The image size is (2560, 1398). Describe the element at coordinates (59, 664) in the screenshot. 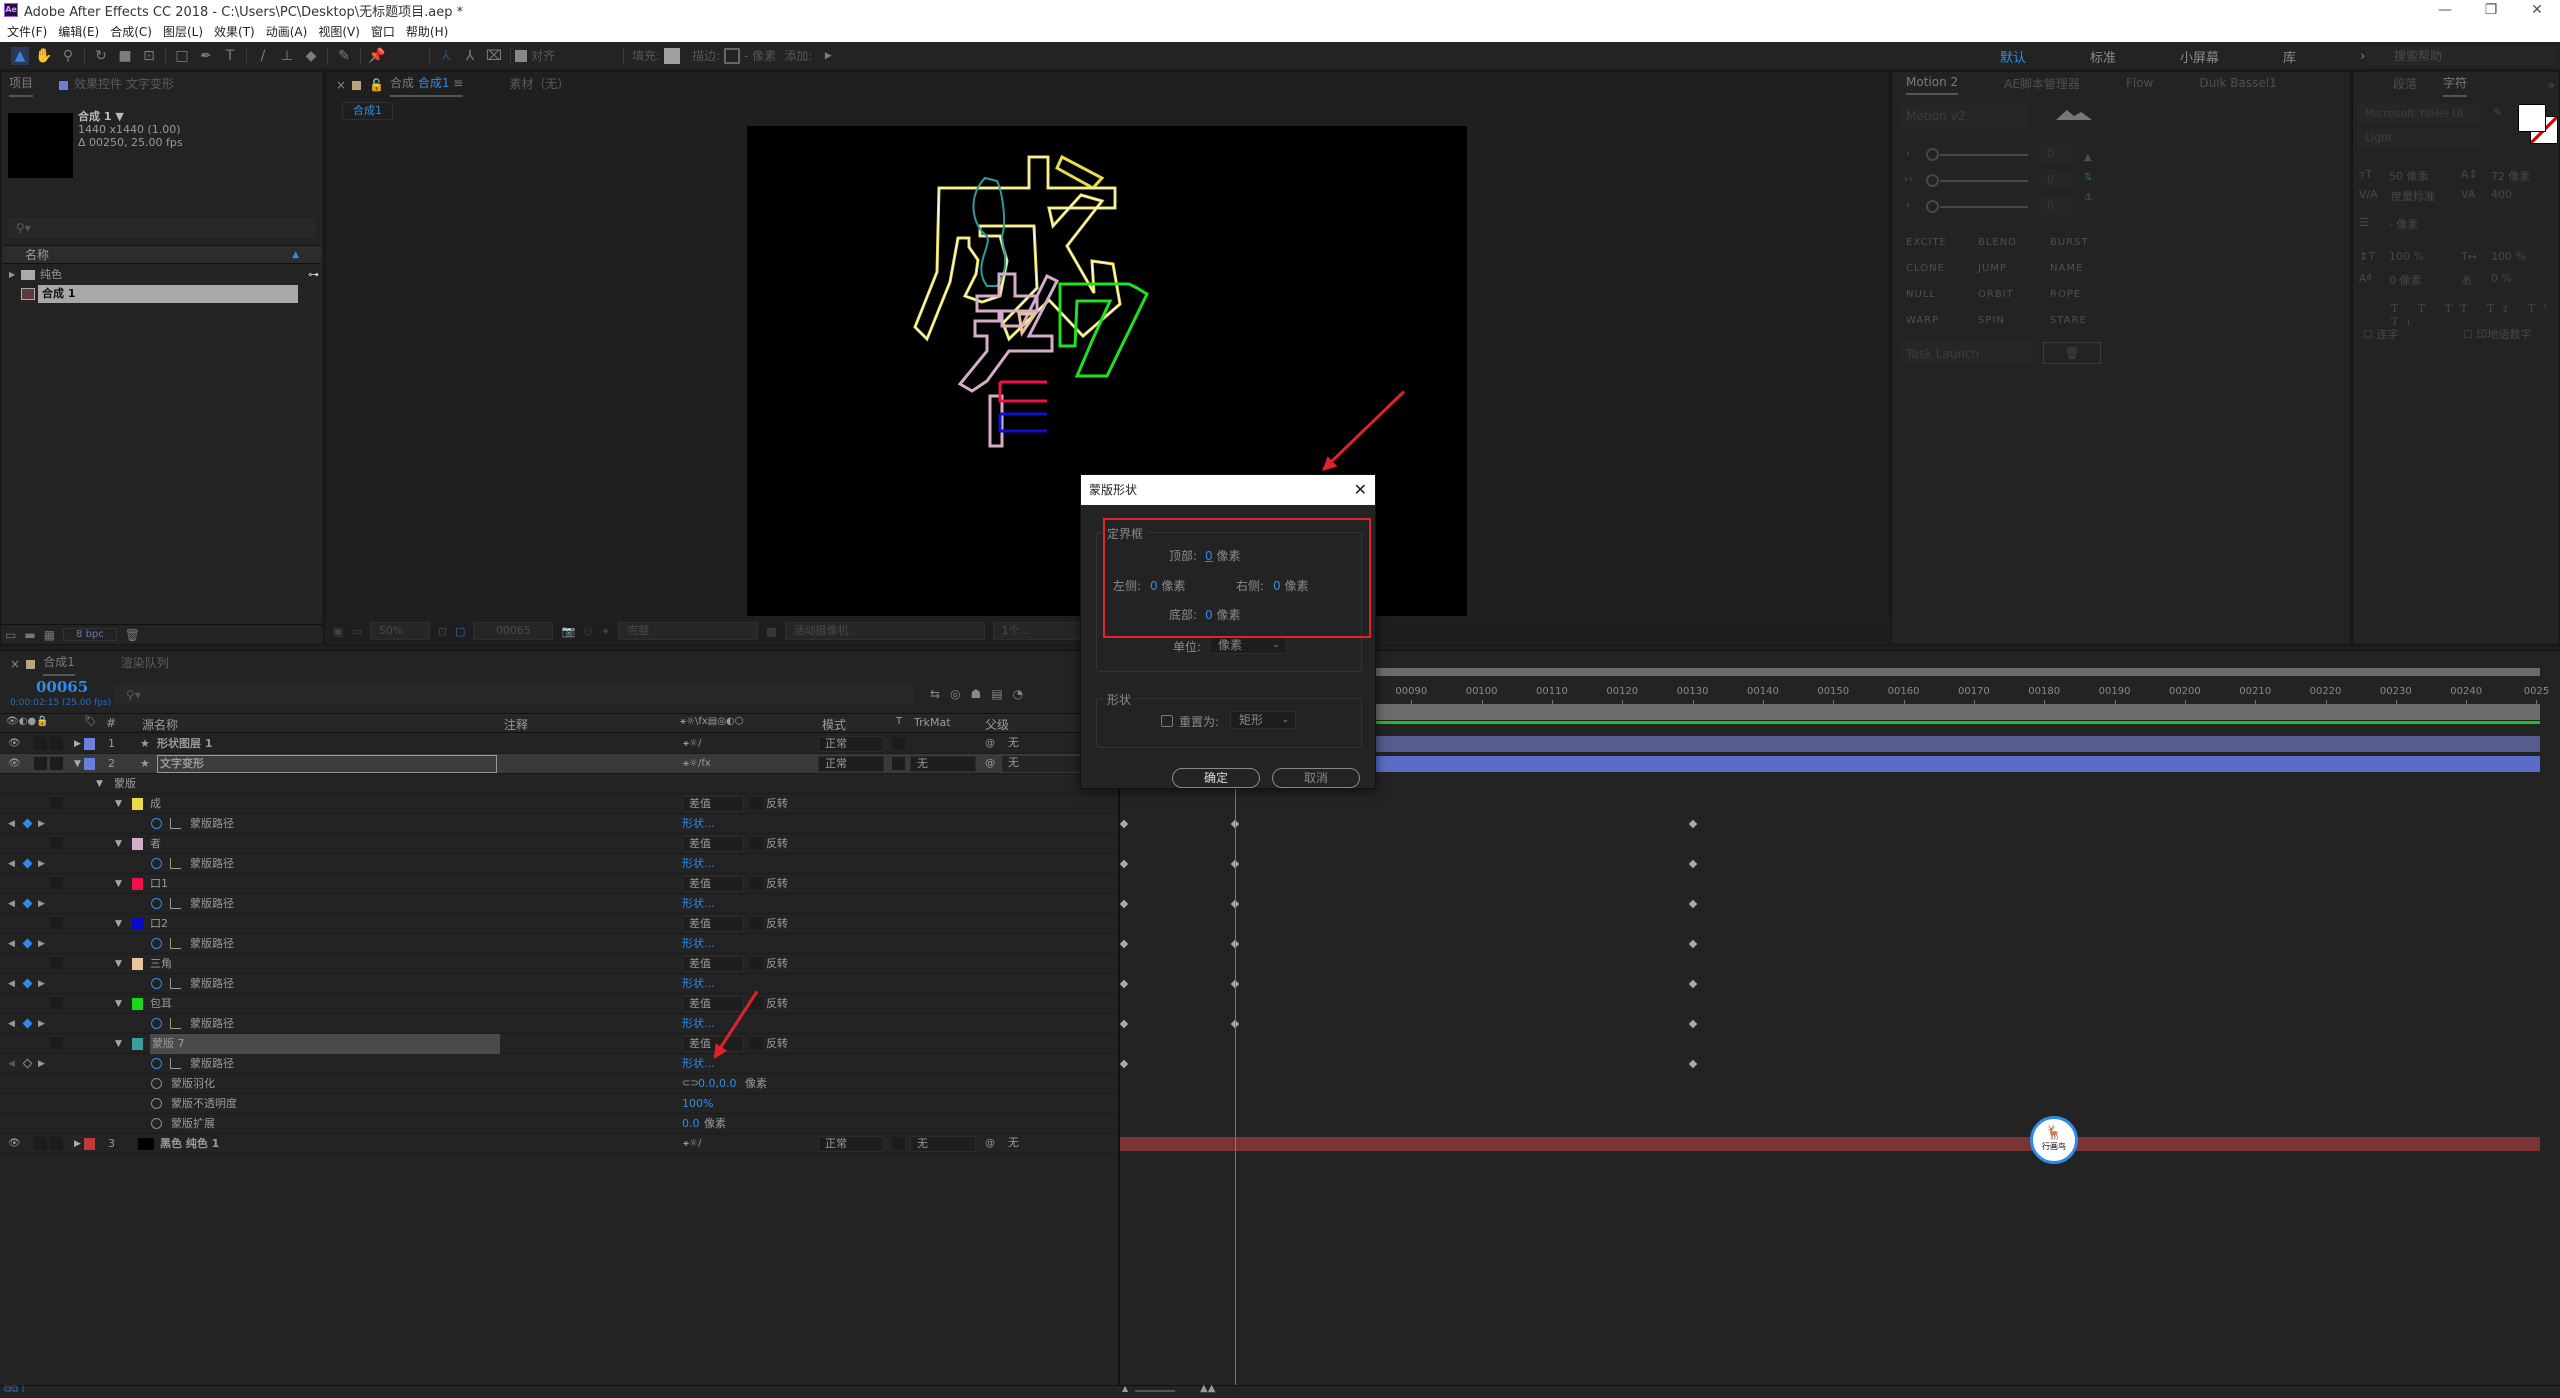

I see `tab-timeline-comp: 合成1` at that location.